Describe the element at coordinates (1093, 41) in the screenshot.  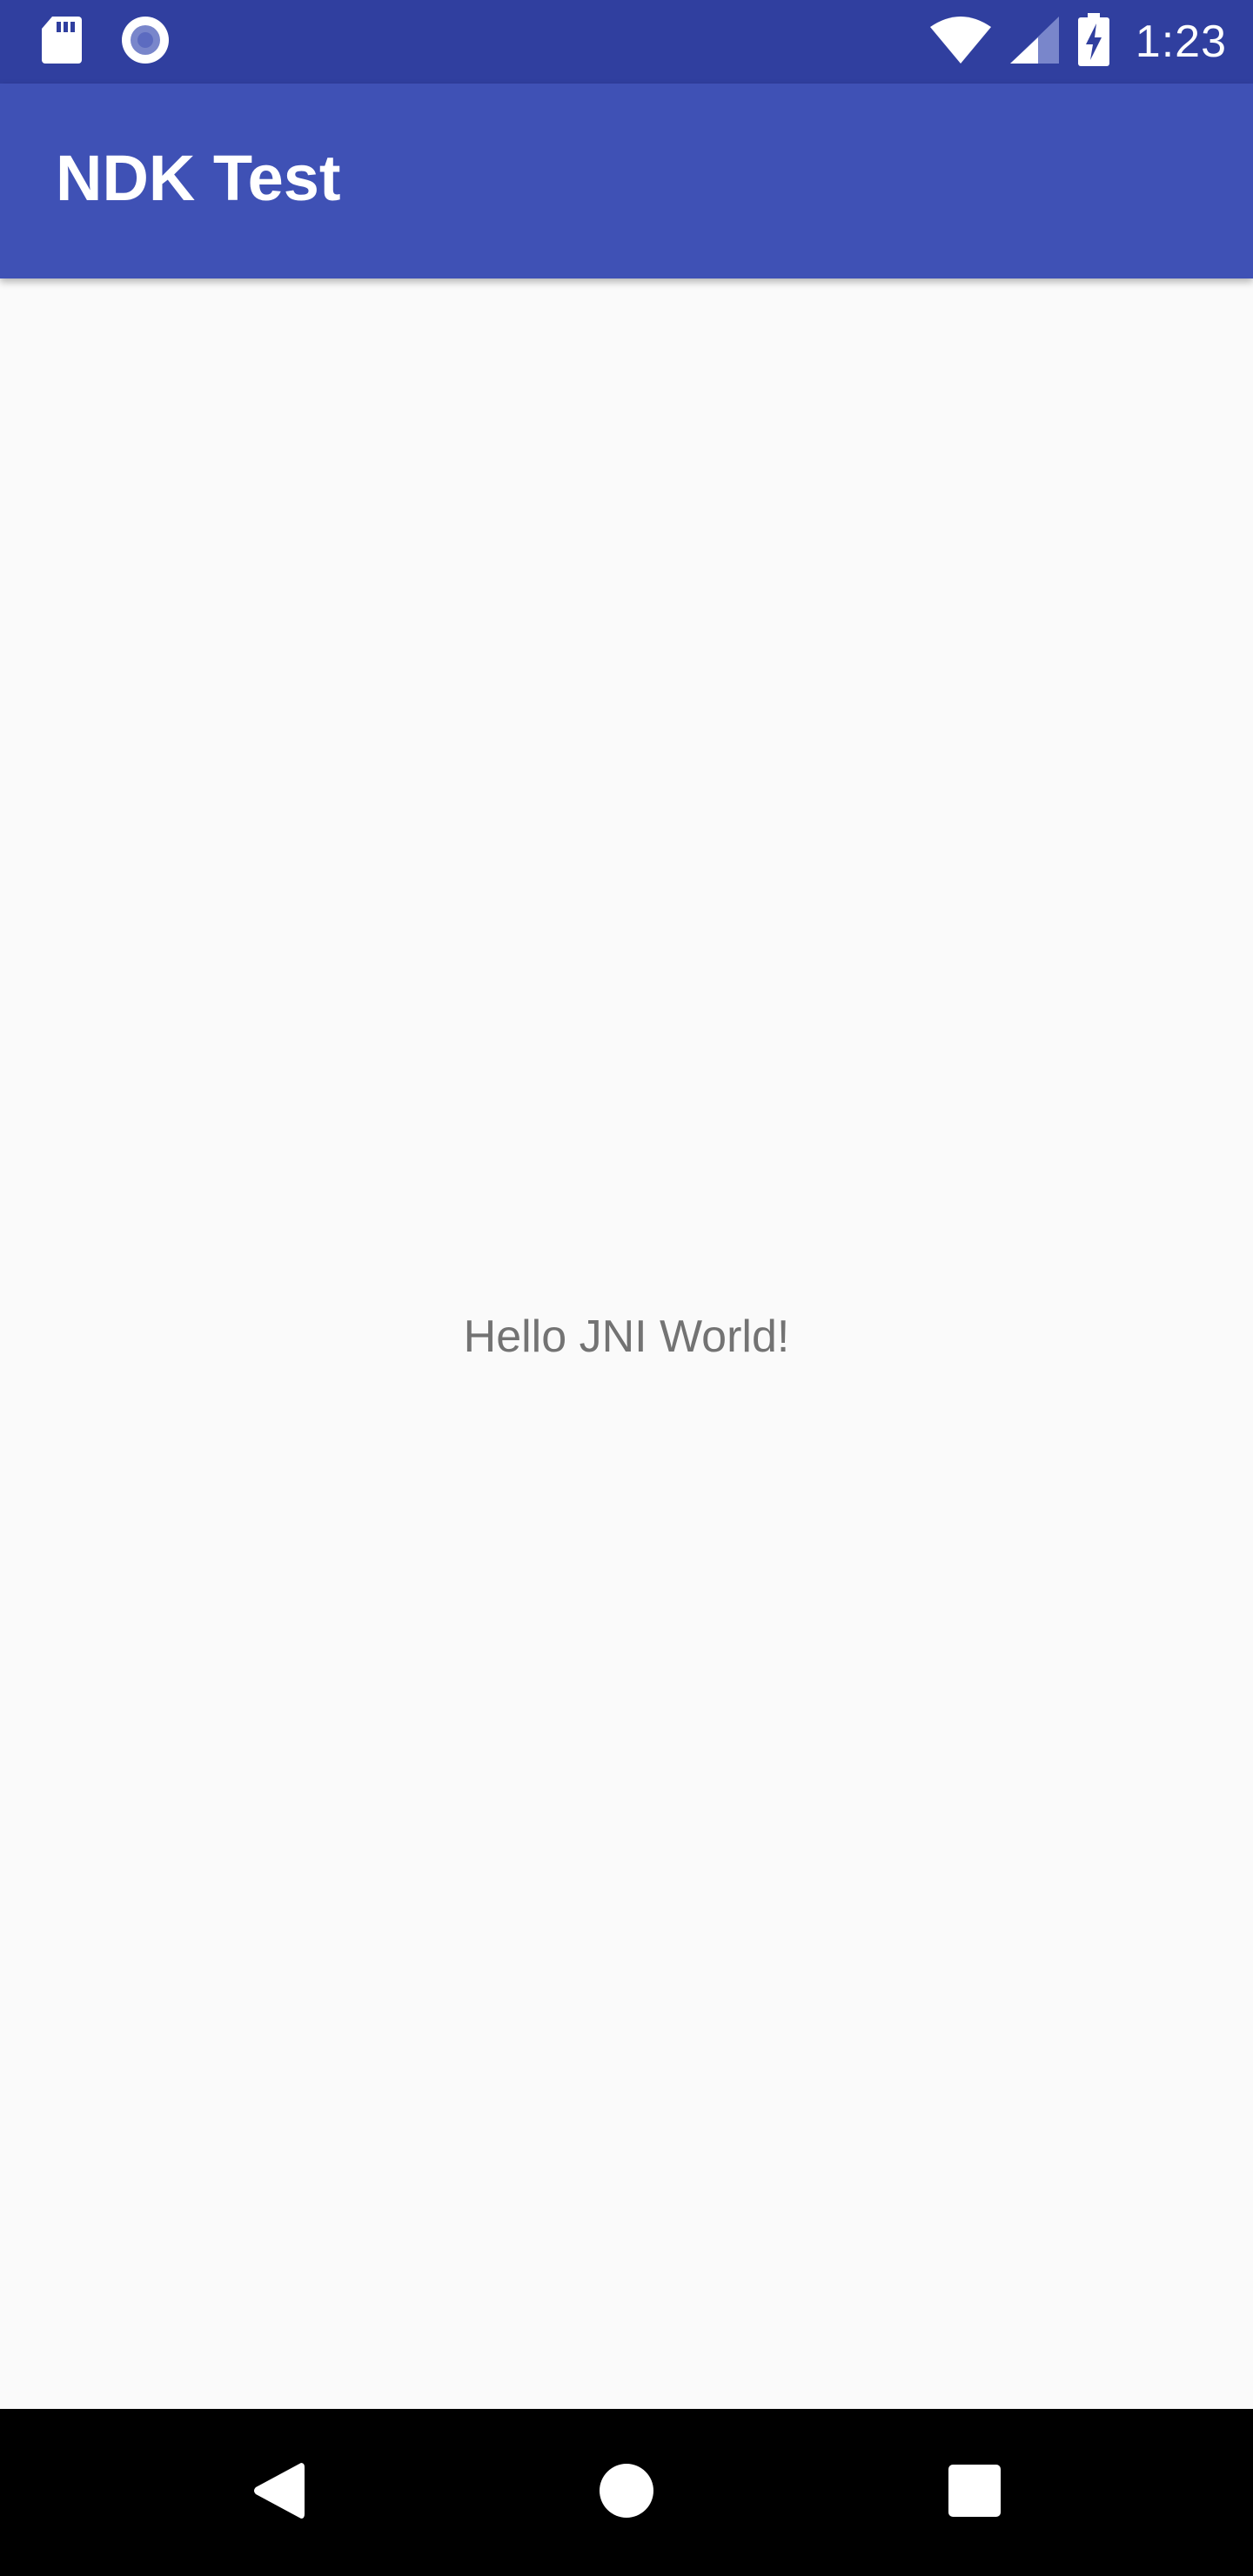
I see `battery-charging-icon` at that location.